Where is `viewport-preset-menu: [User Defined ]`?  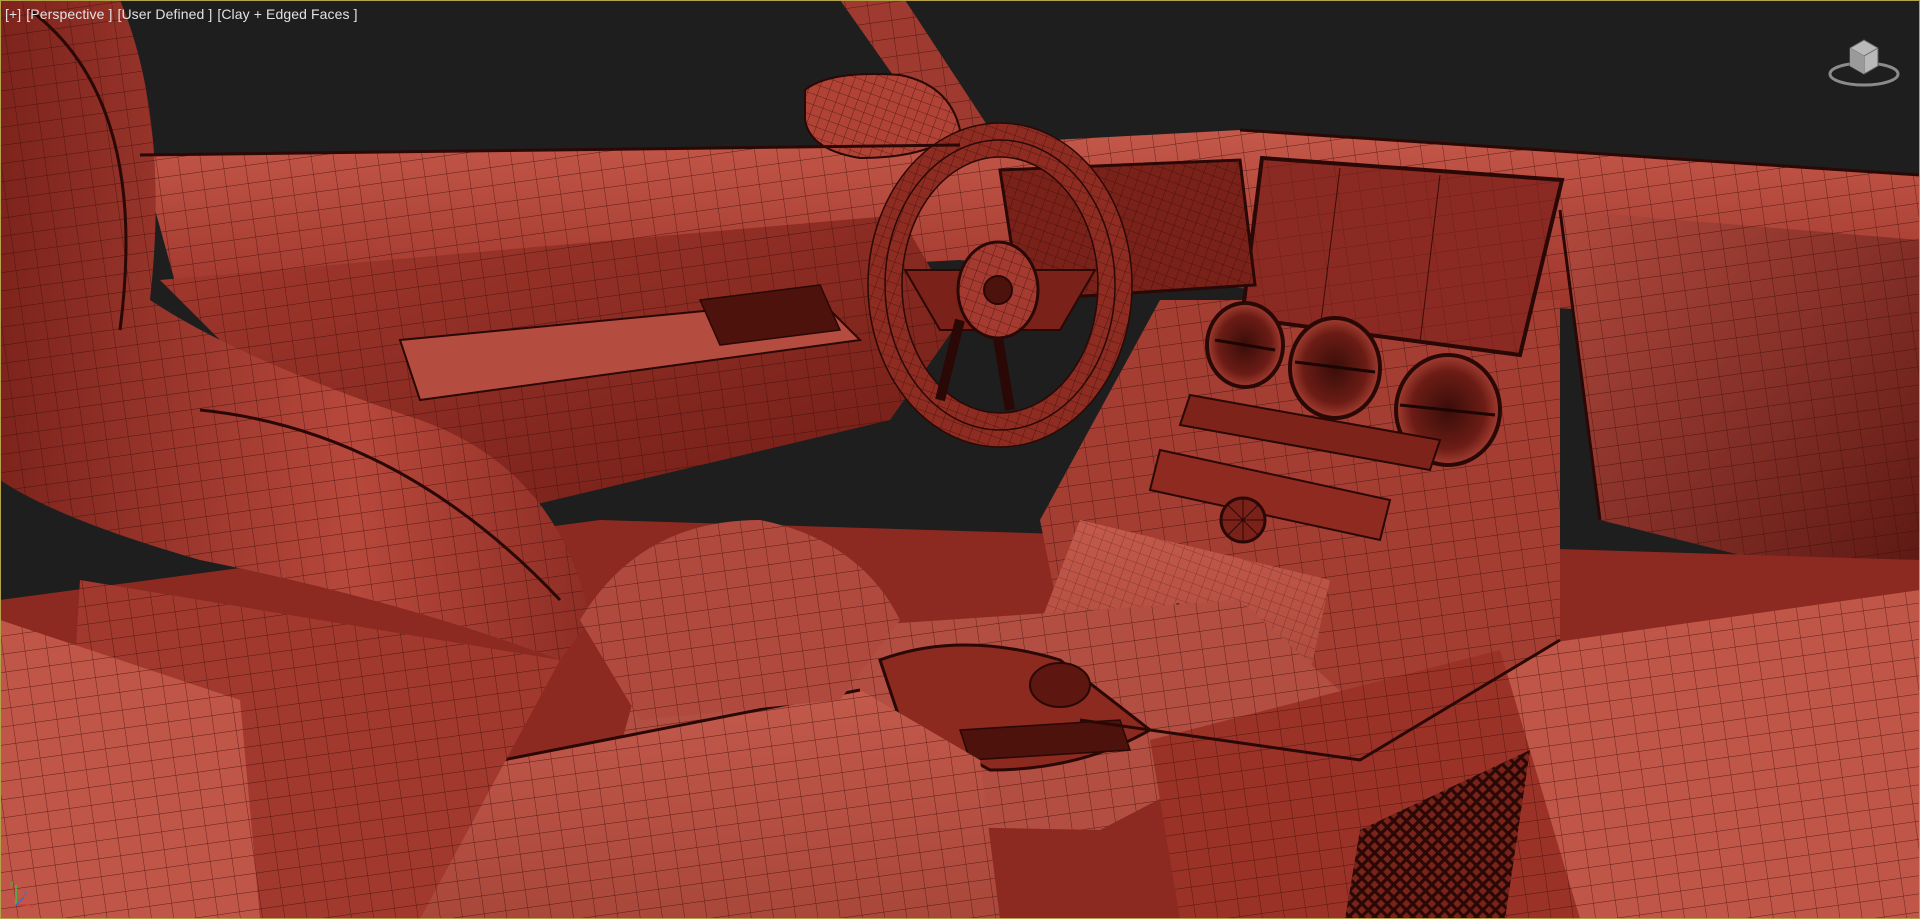 viewport-preset-menu: [User Defined ] is located at coordinates (164, 14).